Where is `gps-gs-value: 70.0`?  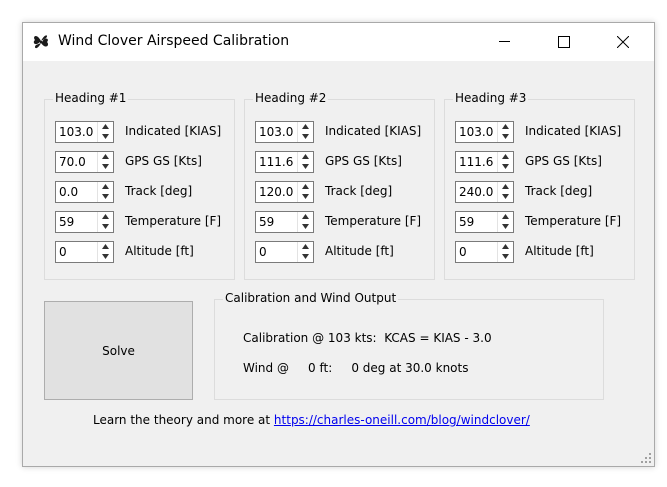
gps-gs-value: 70.0 is located at coordinates (72, 162).